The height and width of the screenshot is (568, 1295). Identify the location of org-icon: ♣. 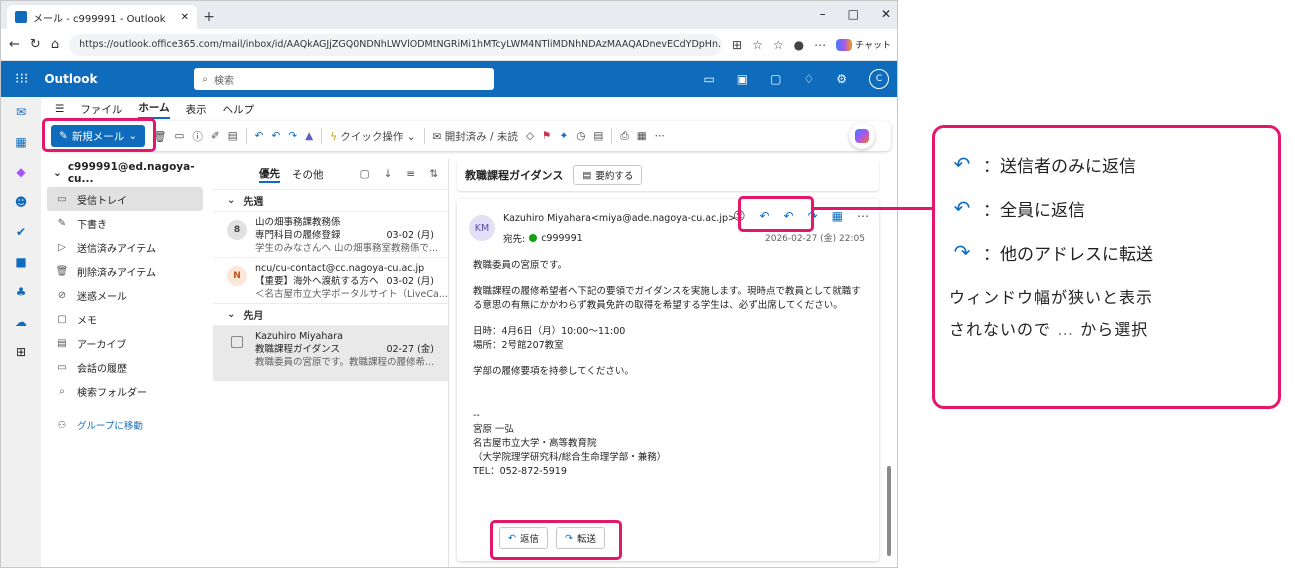
(21, 292).